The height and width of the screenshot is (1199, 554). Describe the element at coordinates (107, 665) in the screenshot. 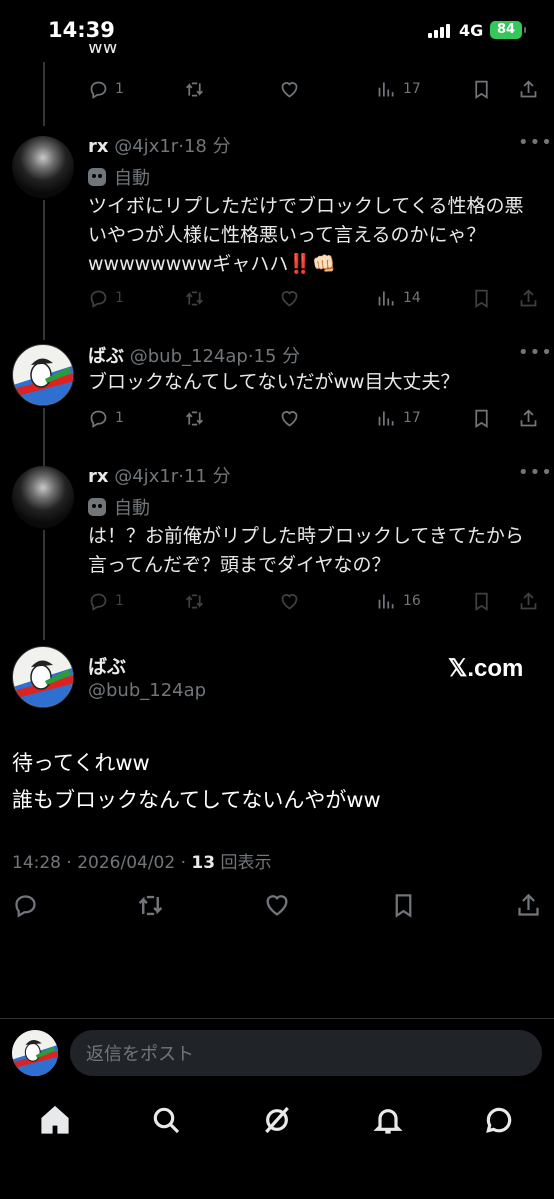

I see `main-display-name: ばぶ` at that location.